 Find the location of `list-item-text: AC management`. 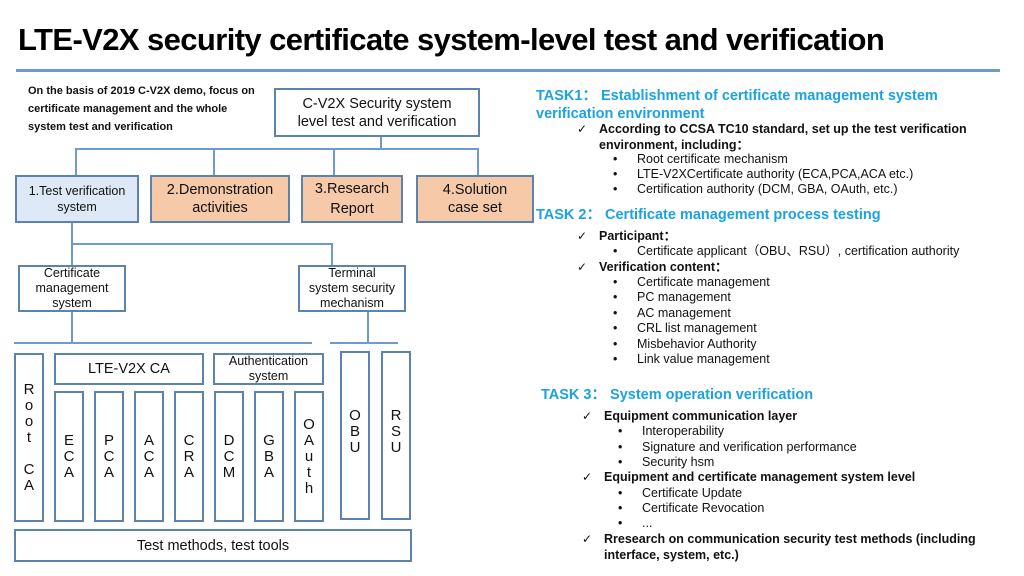

list-item-text: AC management is located at coordinates (684, 313).